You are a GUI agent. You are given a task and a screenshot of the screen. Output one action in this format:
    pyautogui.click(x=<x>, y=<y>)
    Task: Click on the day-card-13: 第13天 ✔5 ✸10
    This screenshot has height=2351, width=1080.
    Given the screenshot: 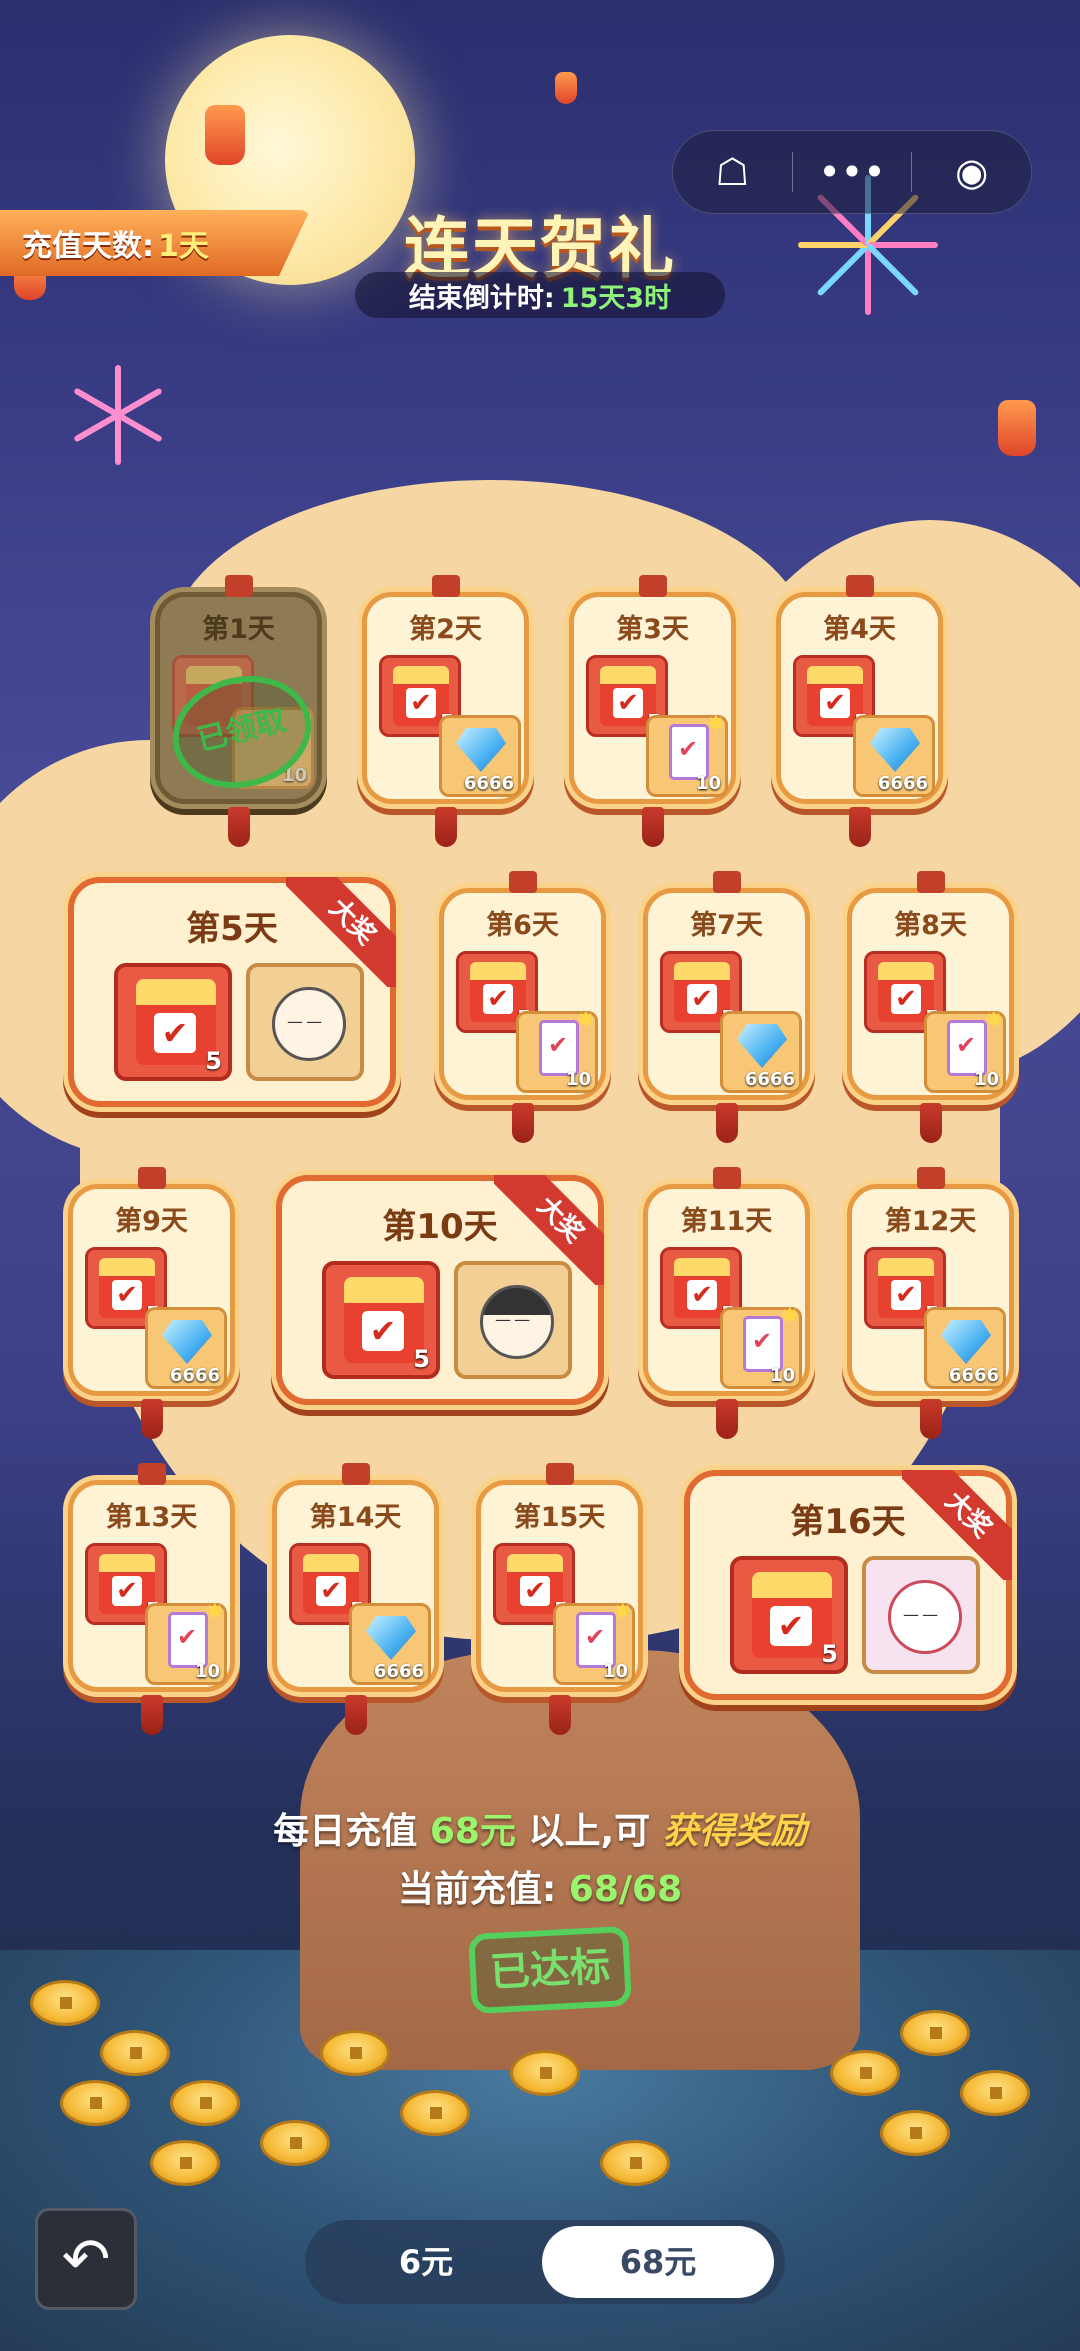 What is the action you would take?
    pyautogui.click(x=151, y=1599)
    